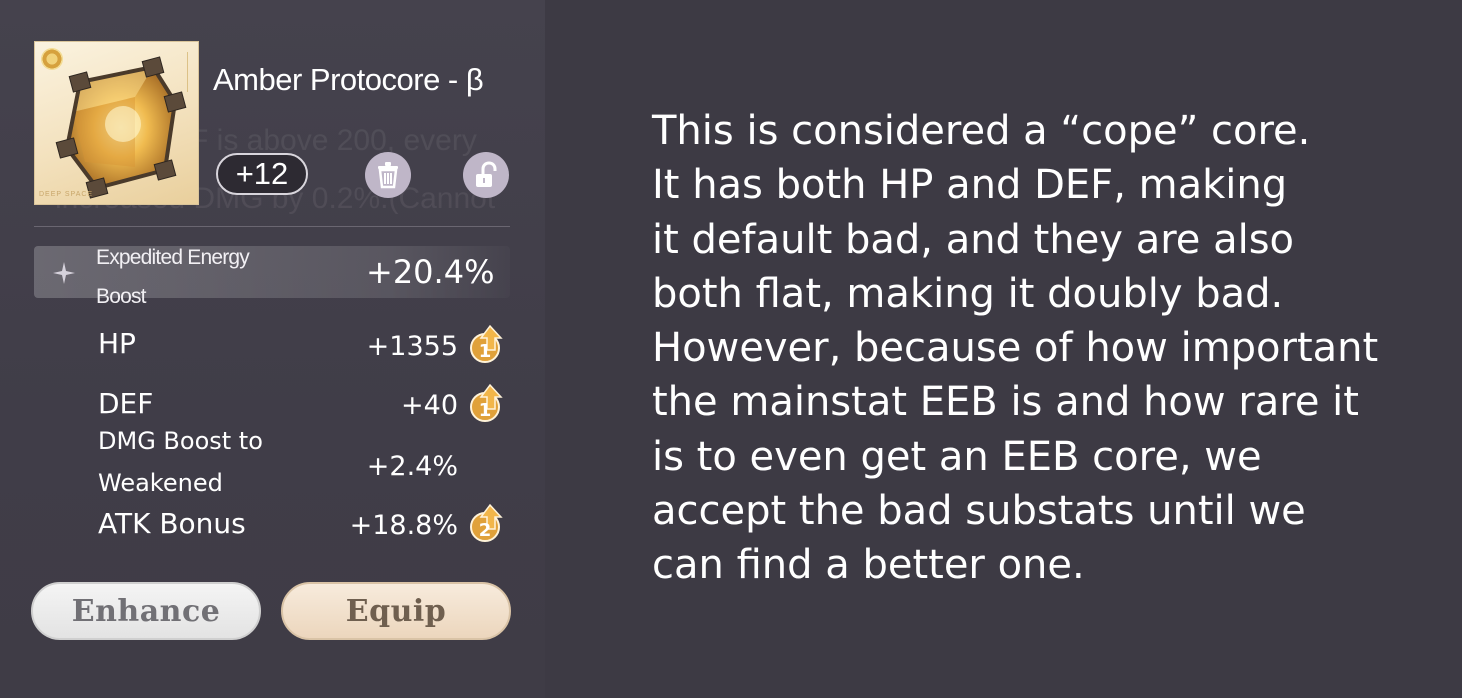 This screenshot has height=698, width=1462. I want to click on commentary-line: the mainstat EEB is and how rare it, so click(1005, 402).